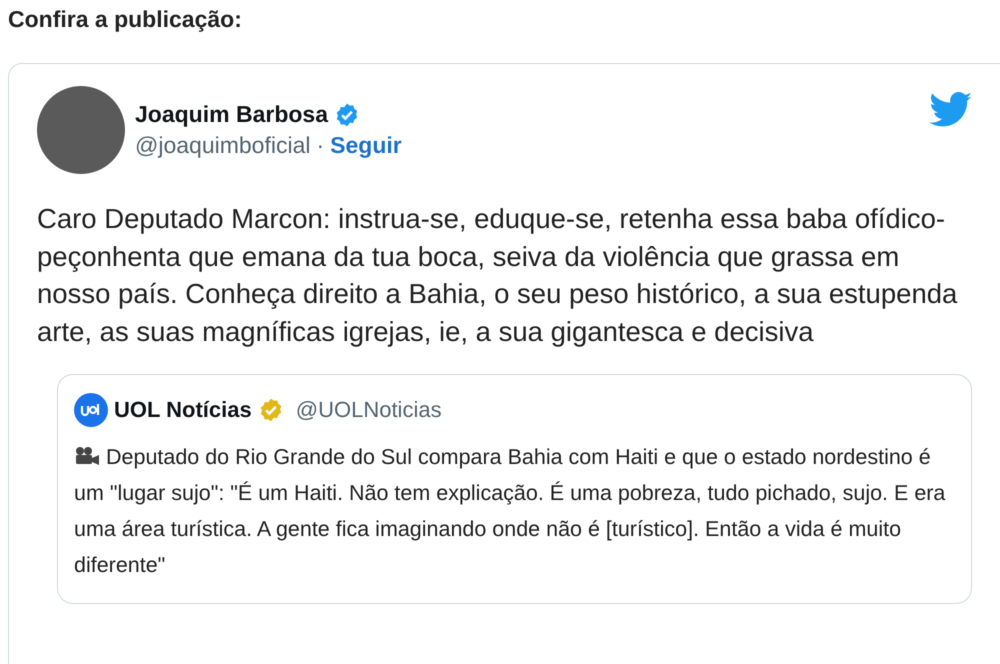 Image resolution: width=1000 pixels, height=664 pixels. What do you see at coordinates (222, 145) in the screenshot?
I see `author-handle: @joaquimboficial` at bounding box center [222, 145].